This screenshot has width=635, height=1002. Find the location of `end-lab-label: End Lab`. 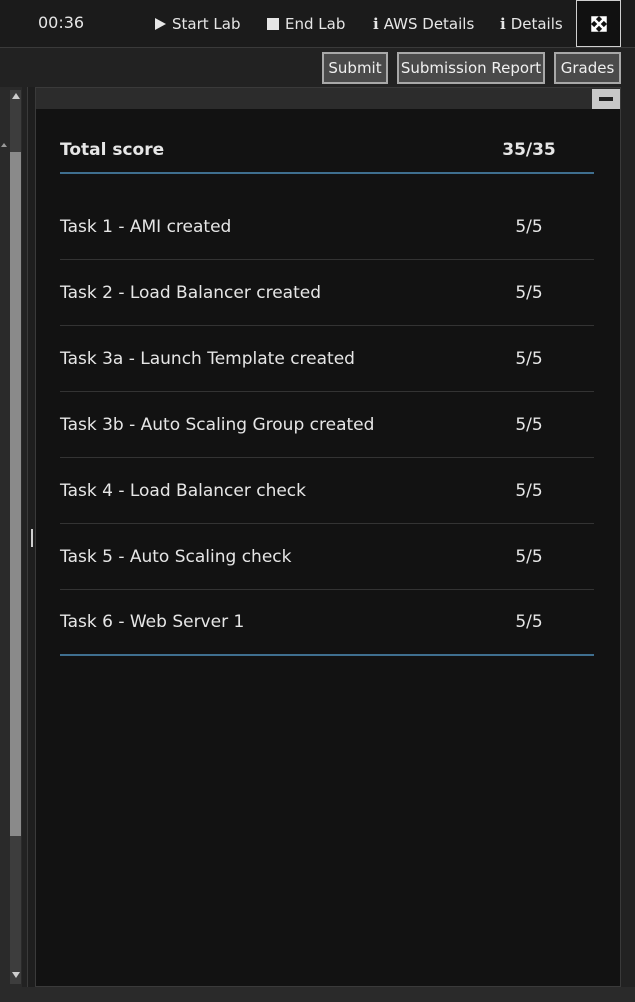

end-lab-label: End Lab is located at coordinates (315, 24).